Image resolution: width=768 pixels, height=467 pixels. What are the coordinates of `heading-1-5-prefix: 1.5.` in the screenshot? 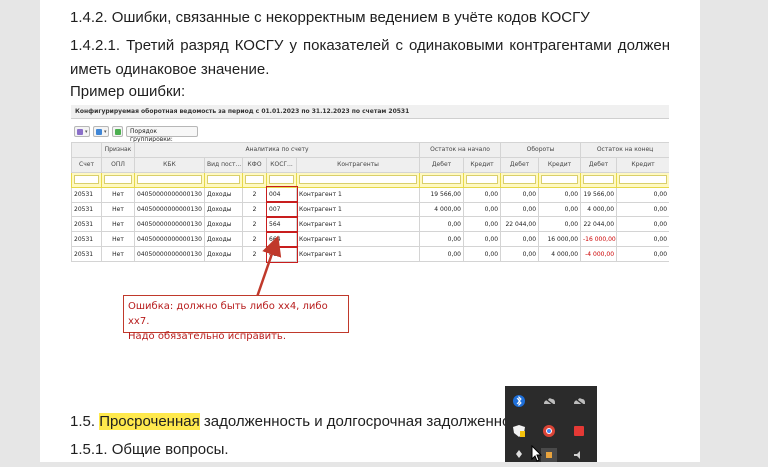 It's located at (85, 421).